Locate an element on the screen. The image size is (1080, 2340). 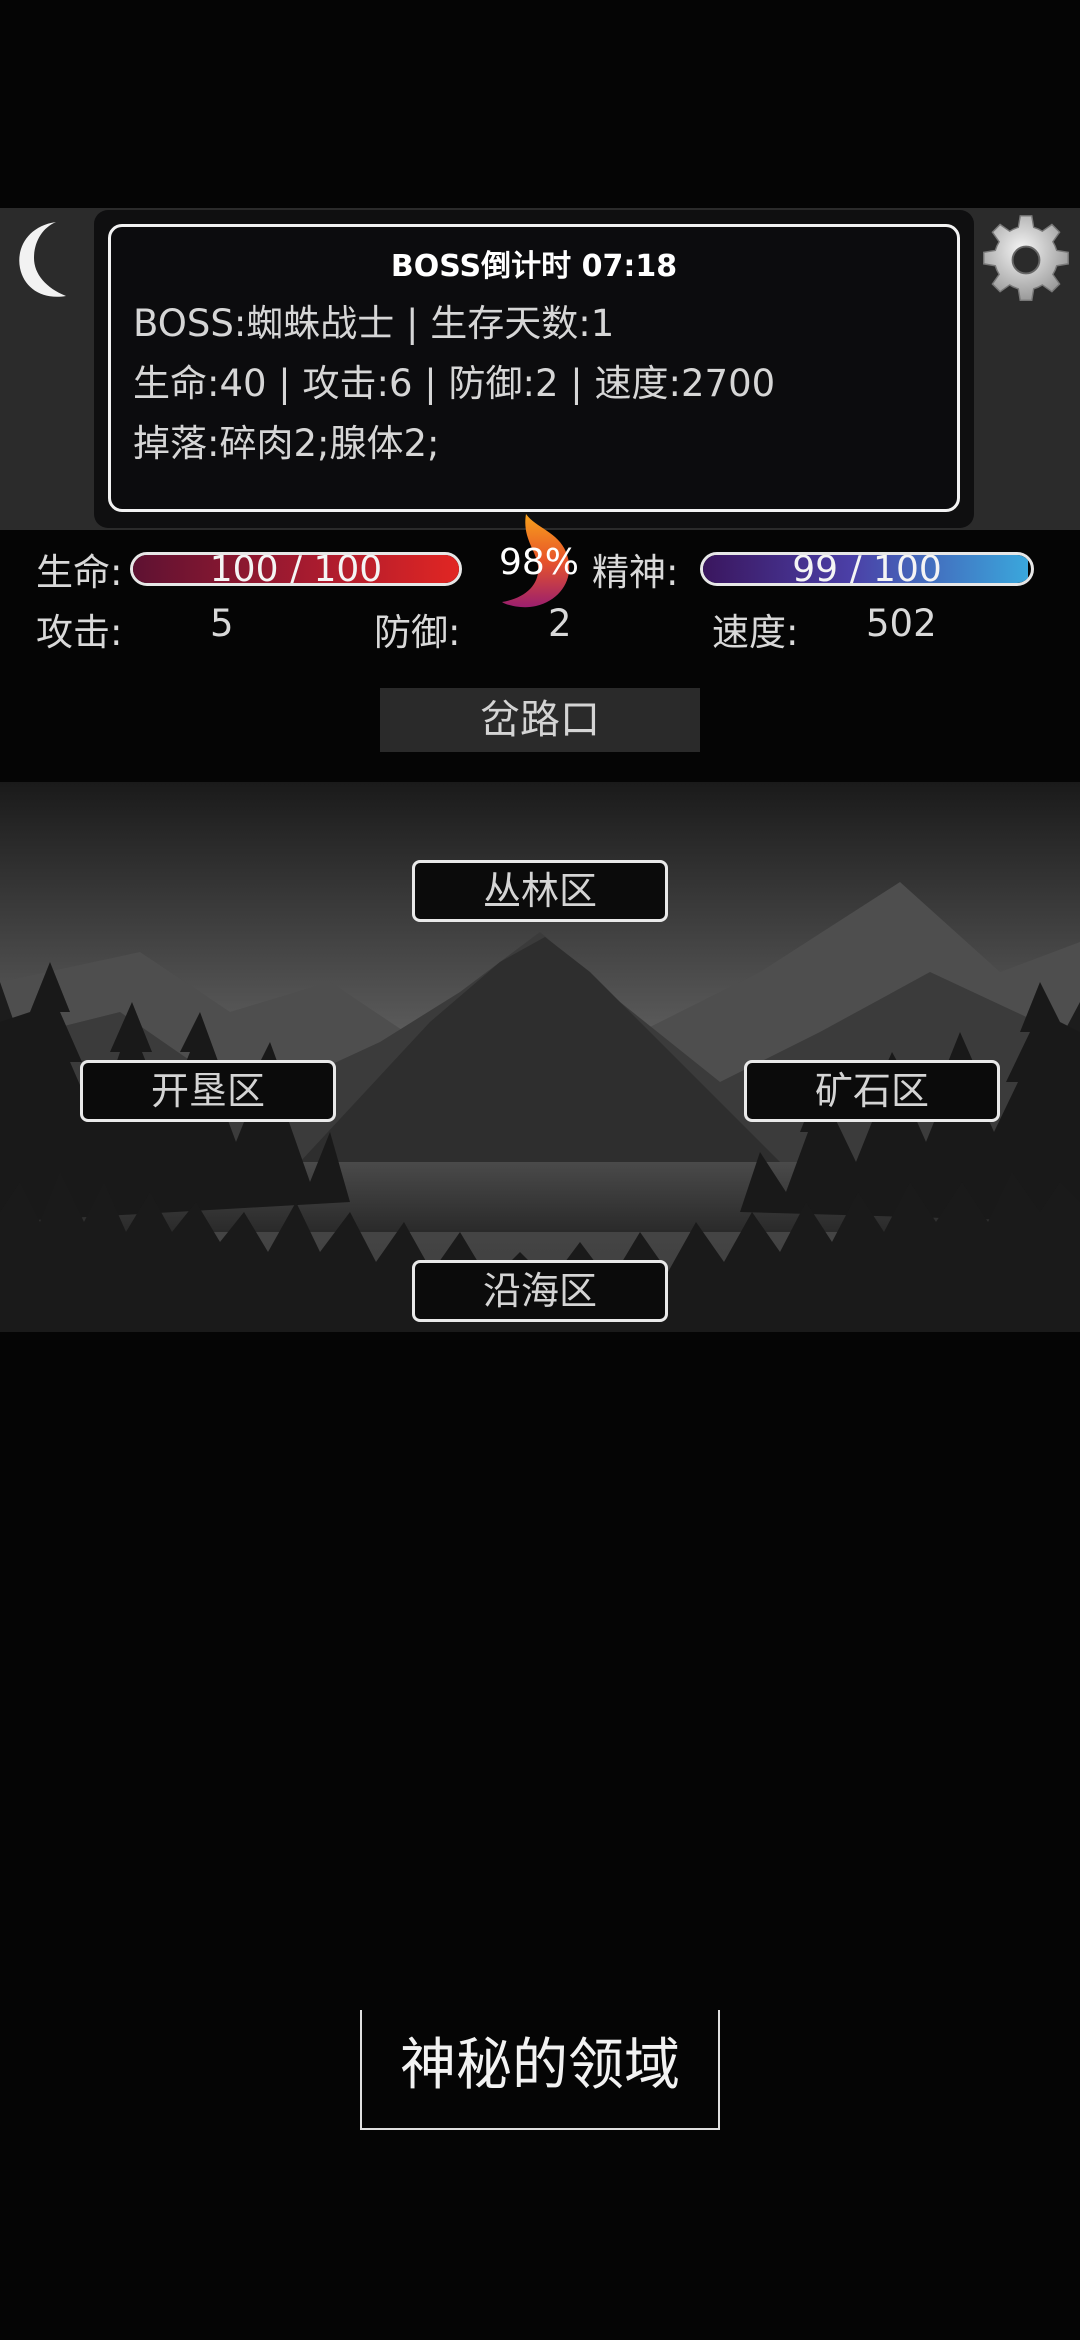
hp-bar-text: 100 / 100 is located at coordinates (296, 569).